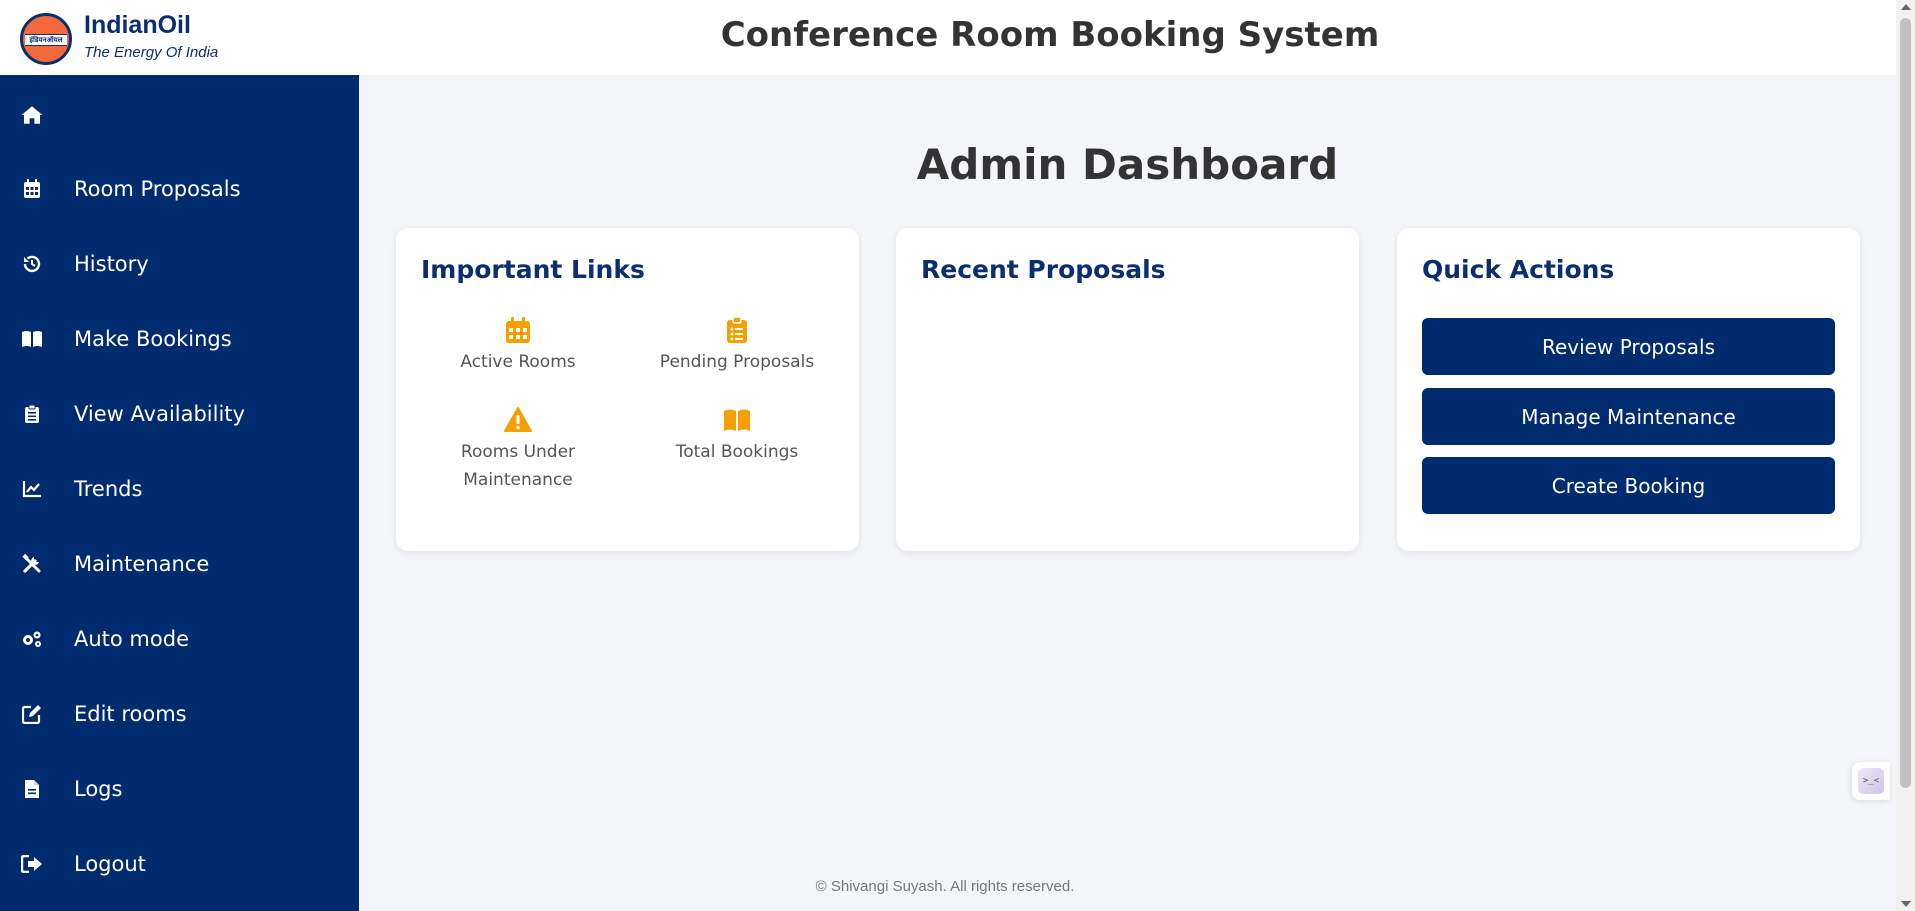 The image size is (1915, 911). What do you see at coordinates (159, 414) in the screenshot?
I see `sidebar-item-label: View Availability` at bounding box center [159, 414].